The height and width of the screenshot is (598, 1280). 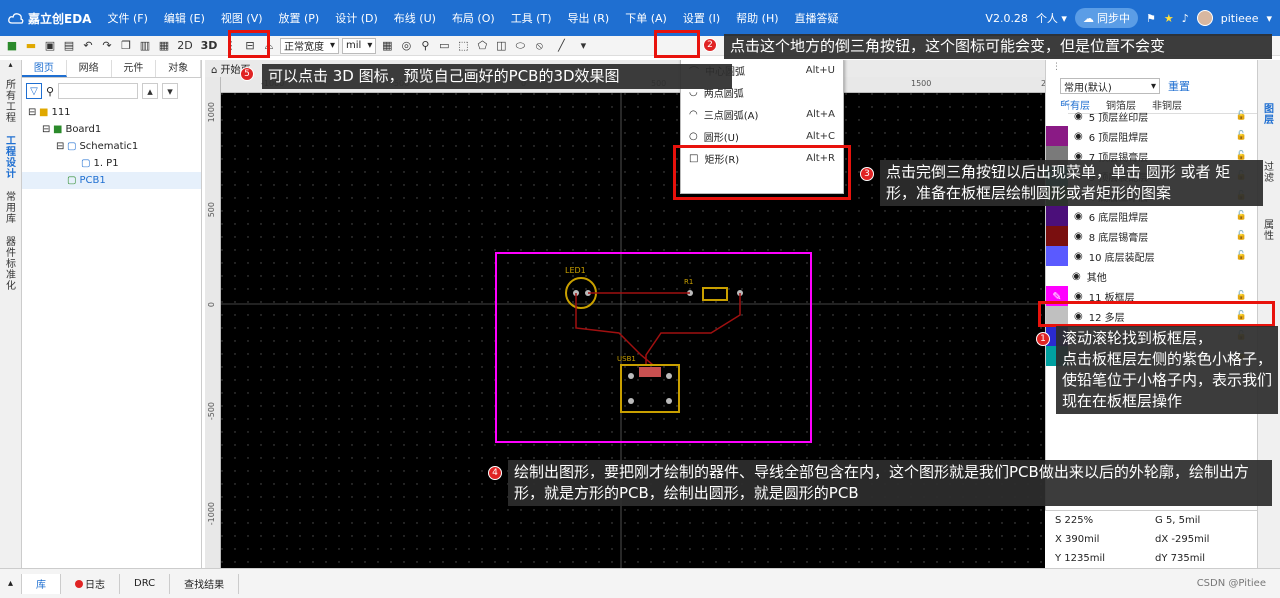 I want to click on menu-item-6: 布局 (O), so click(x=473, y=18).